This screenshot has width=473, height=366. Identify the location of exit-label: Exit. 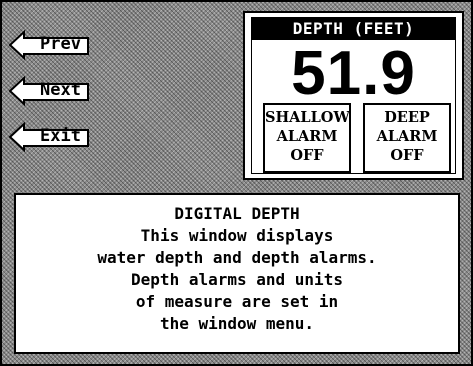
(60, 136).